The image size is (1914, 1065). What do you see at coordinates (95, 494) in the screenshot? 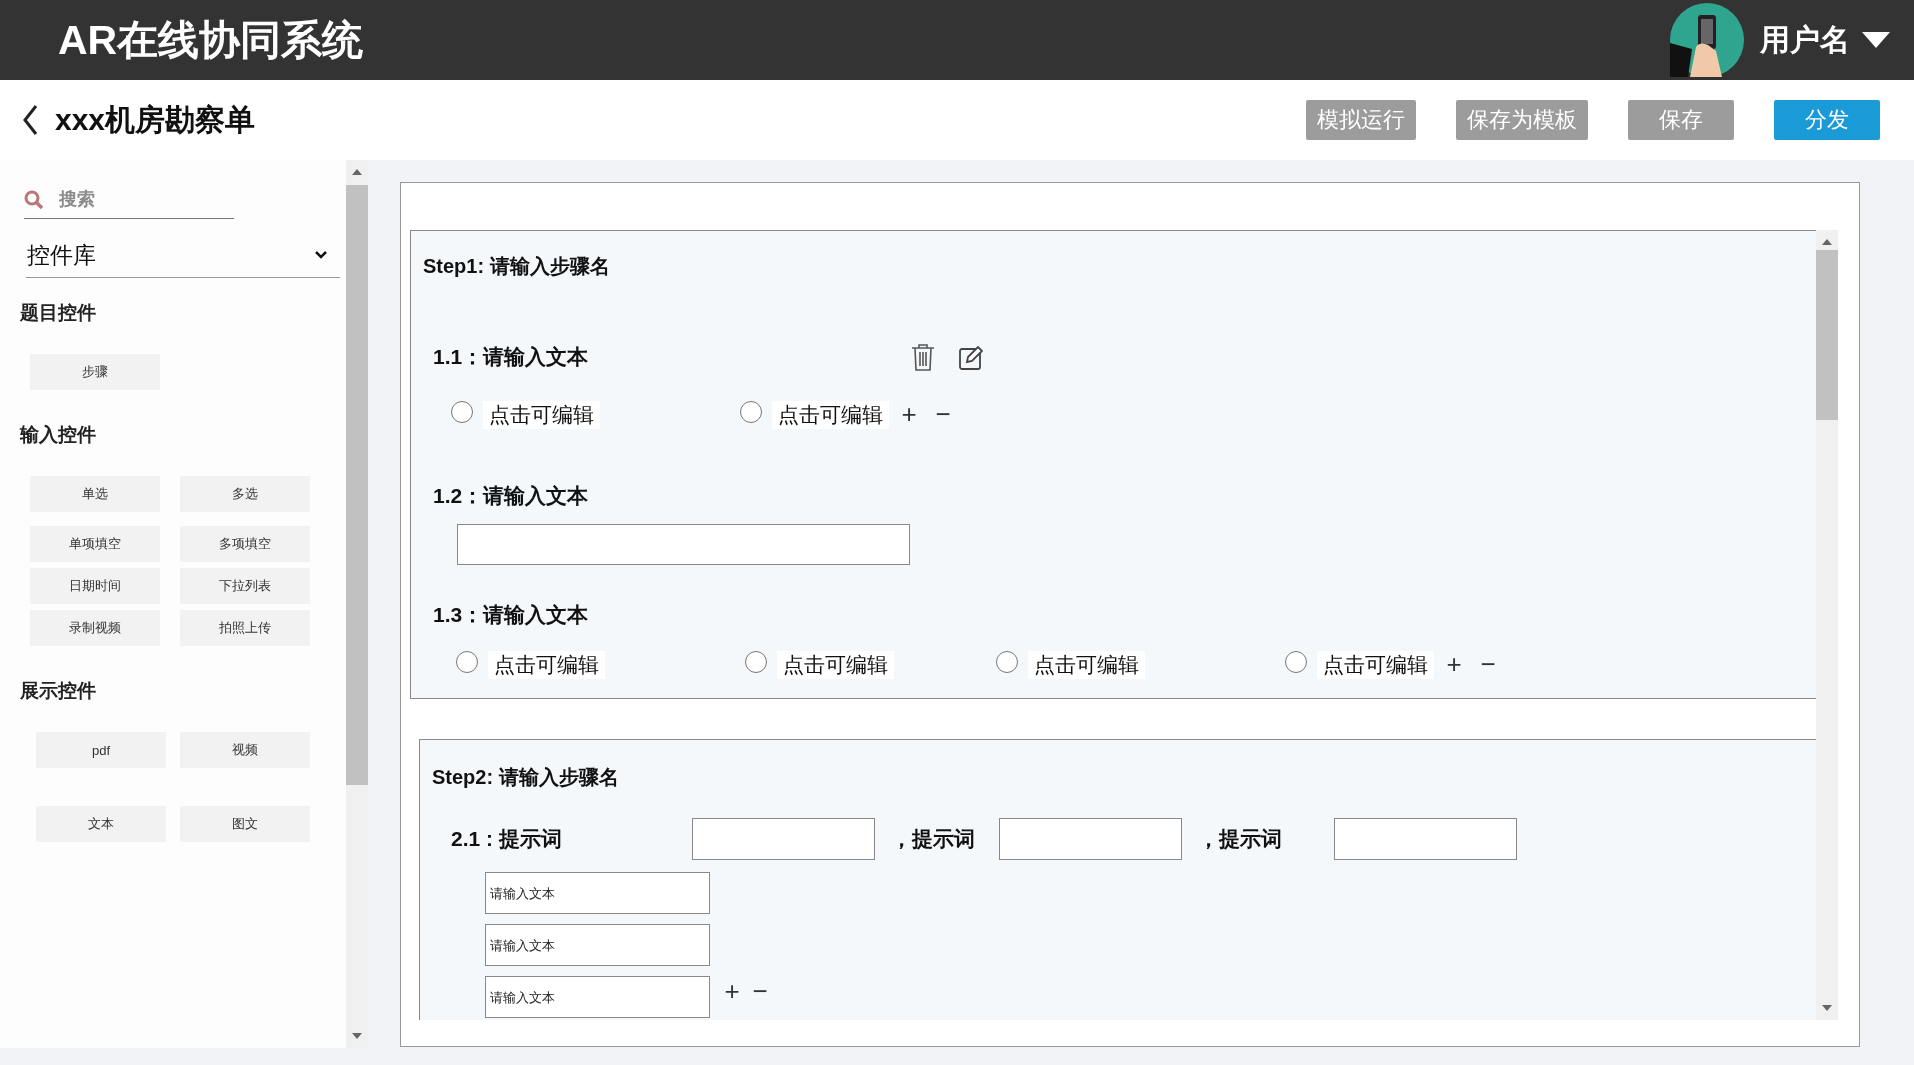
I see `control-item: 单选` at bounding box center [95, 494].